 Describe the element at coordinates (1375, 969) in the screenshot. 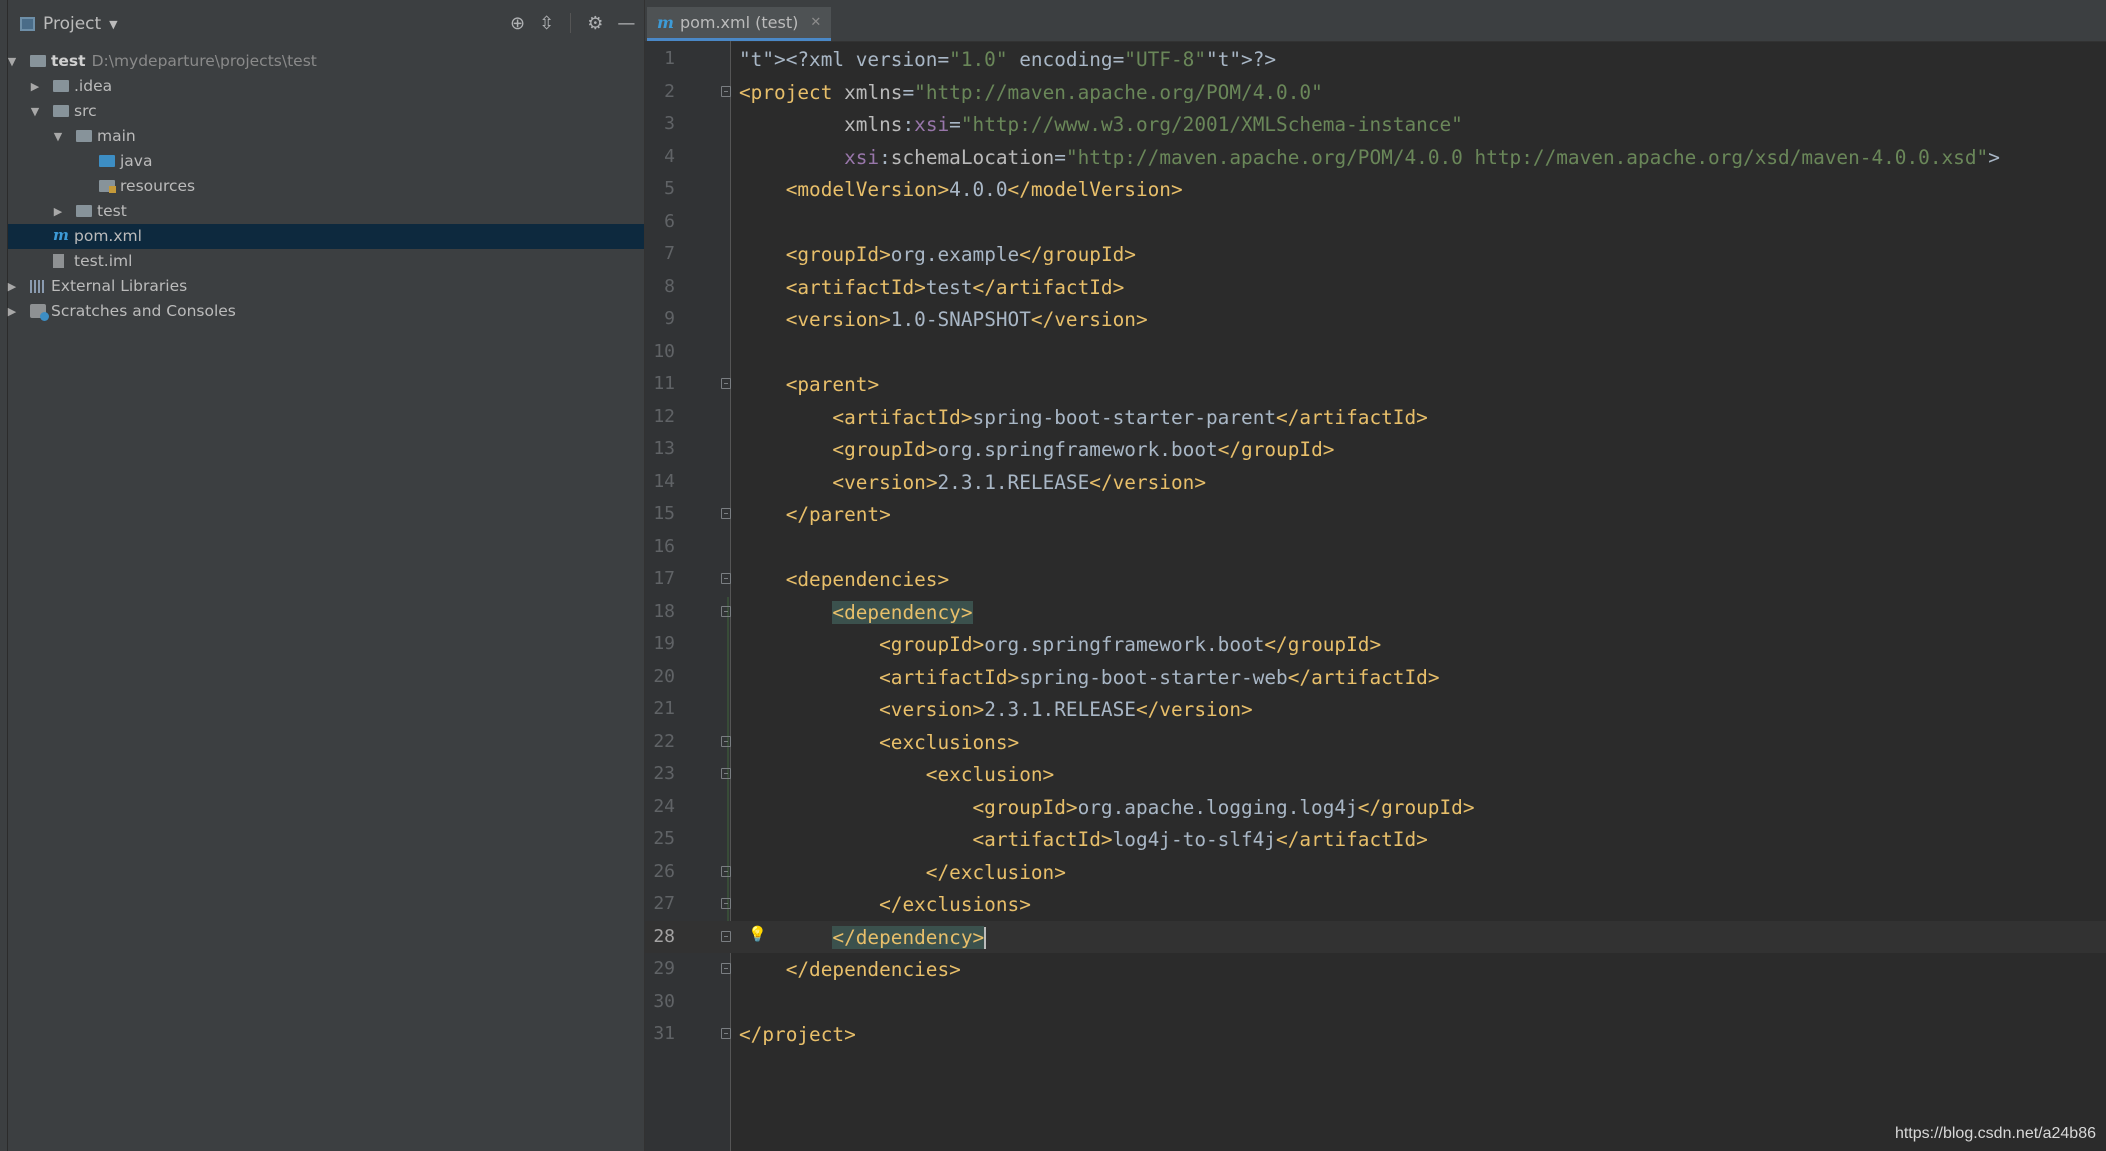

I see `code-line: 29 </dependencies>` at that location.